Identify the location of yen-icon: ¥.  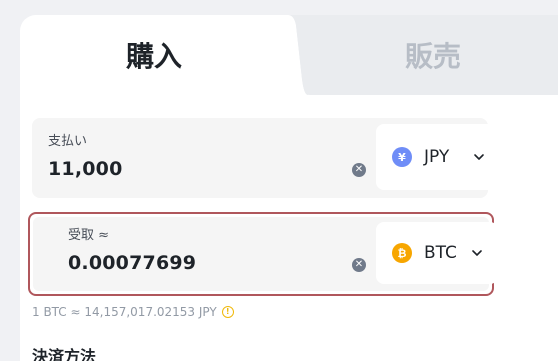
(402, 157).